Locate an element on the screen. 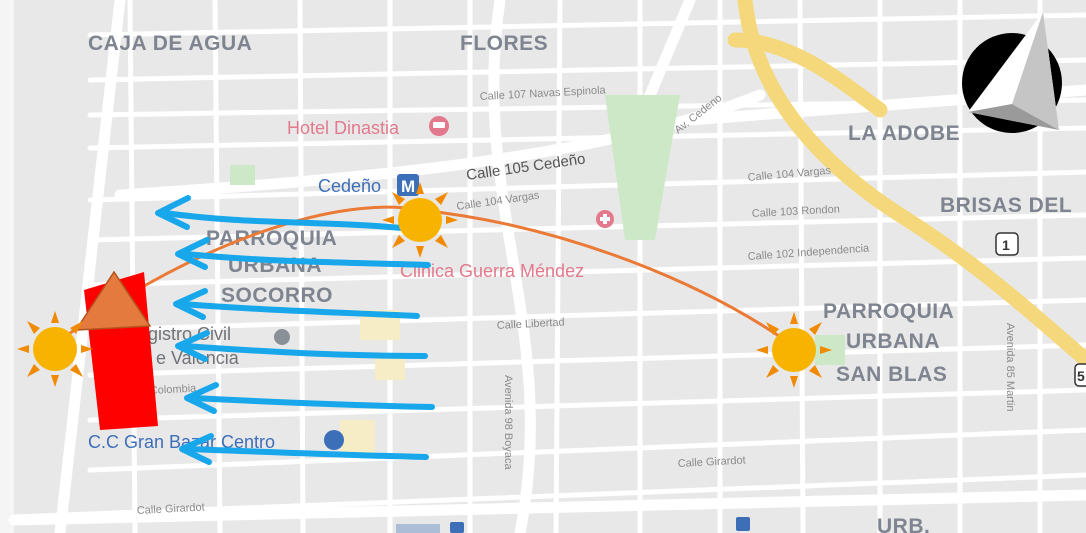 The width and height of the screenshot is (1086, 533). route-shield-number: 1 is located at coordinates (1006, 245).